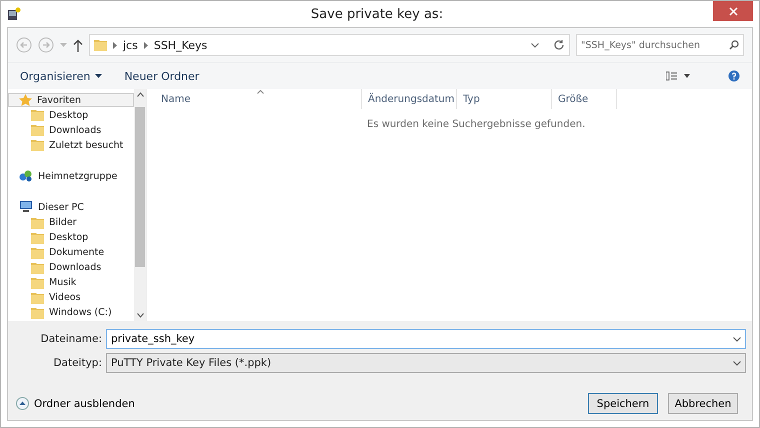 The height and width of the screenshot is (428, 760). Describe the element at coordinates (377, 14) in the screenshot. I see `window-title: Save private key as:` at that location.